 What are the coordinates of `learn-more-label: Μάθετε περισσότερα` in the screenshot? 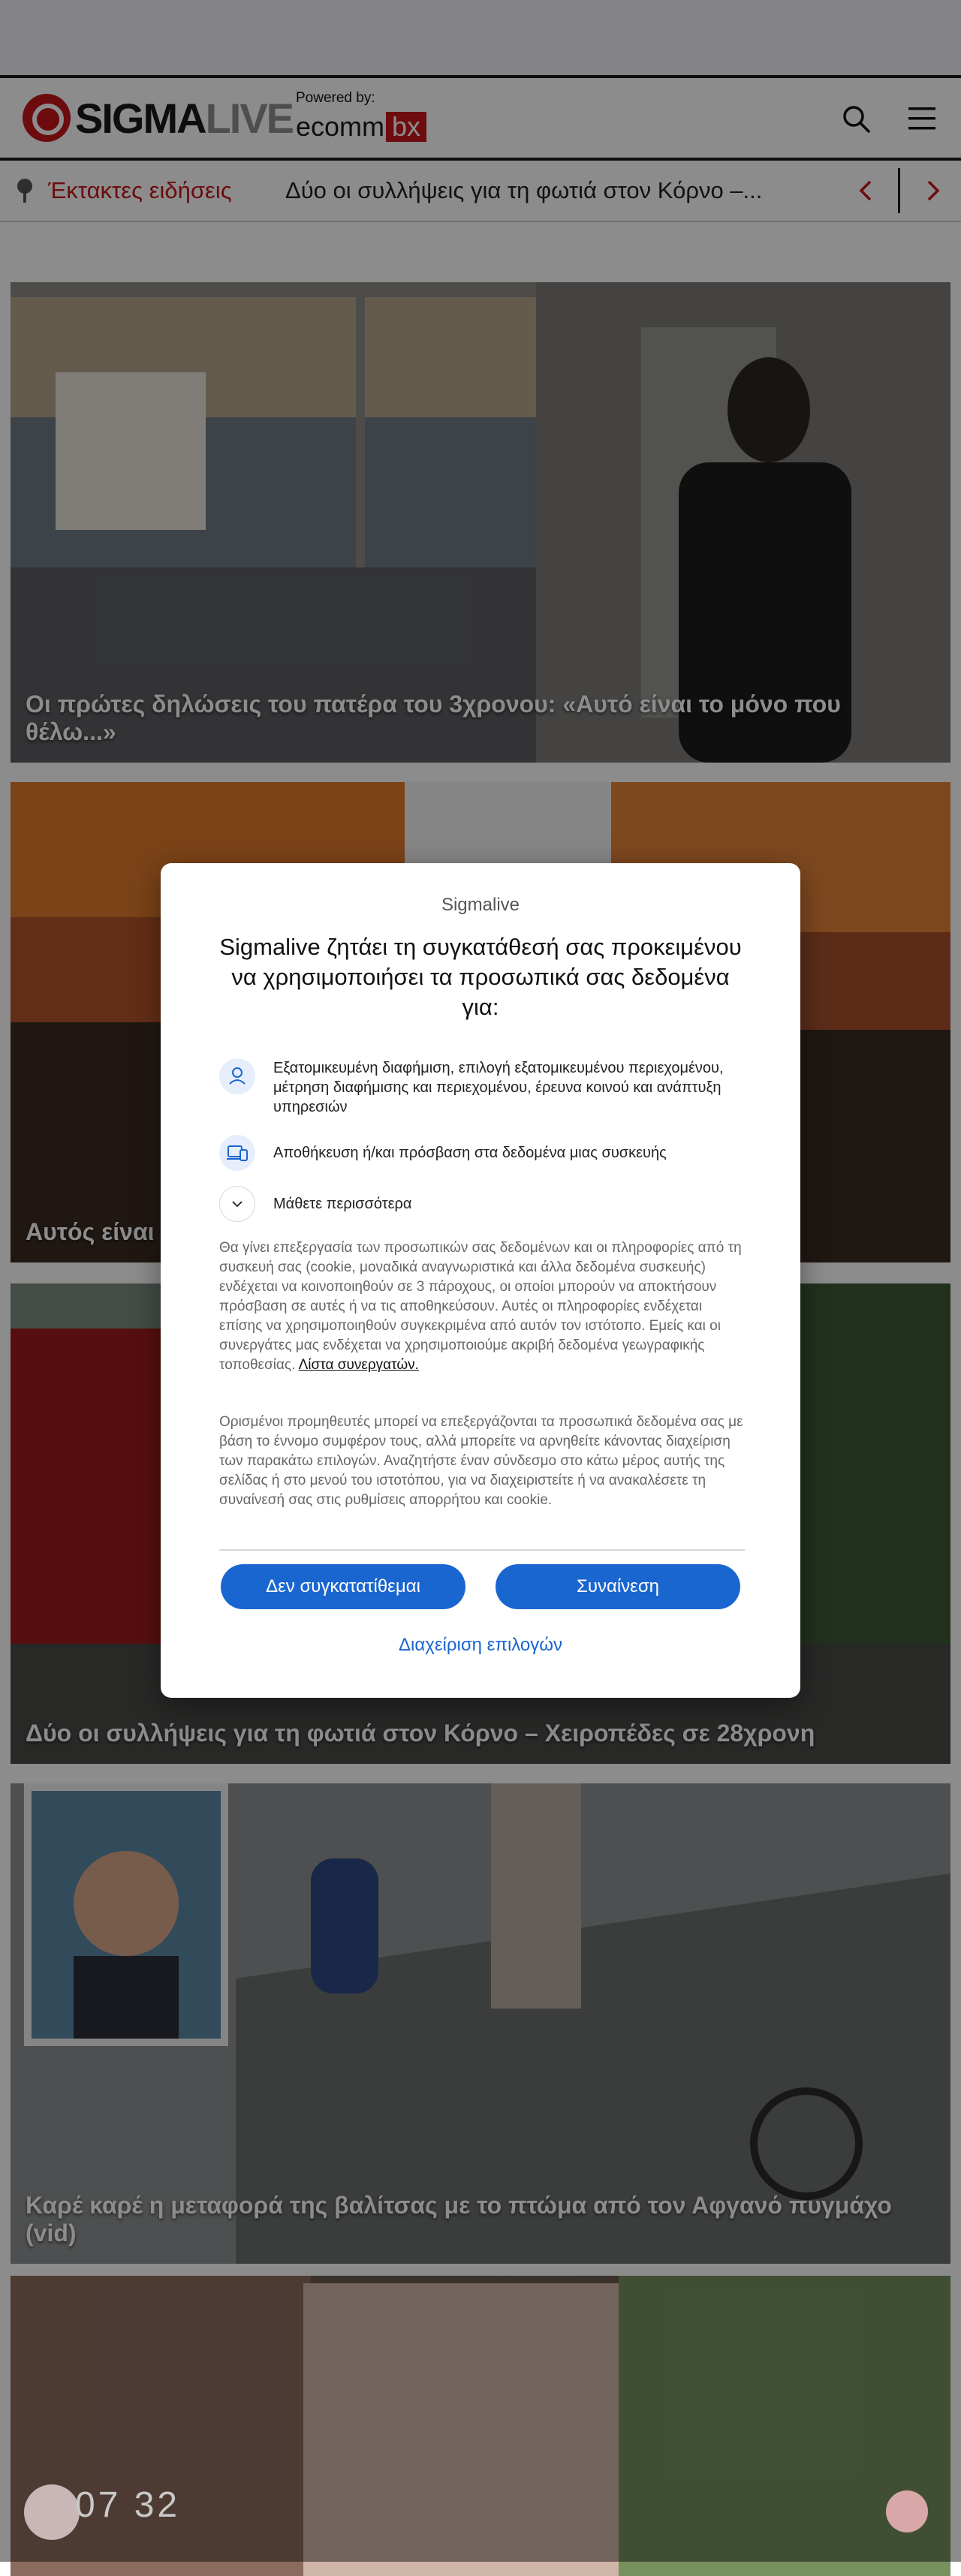 It's located at (342, 1204).